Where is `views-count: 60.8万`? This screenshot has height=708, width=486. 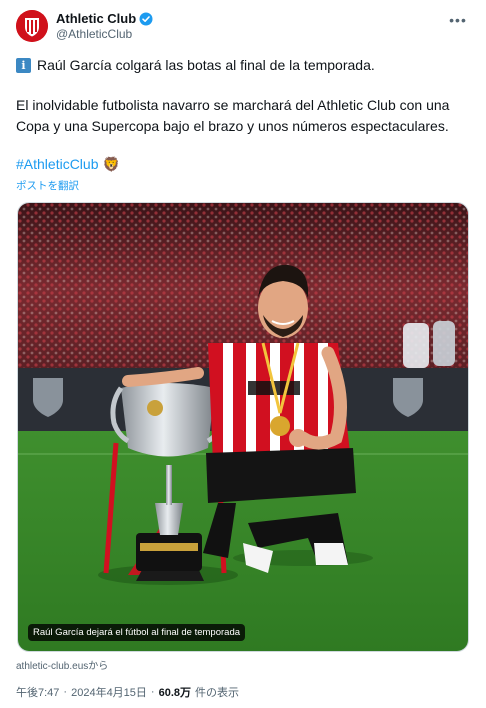 views-count: 60.8万 is located at coordinates (175, 693).